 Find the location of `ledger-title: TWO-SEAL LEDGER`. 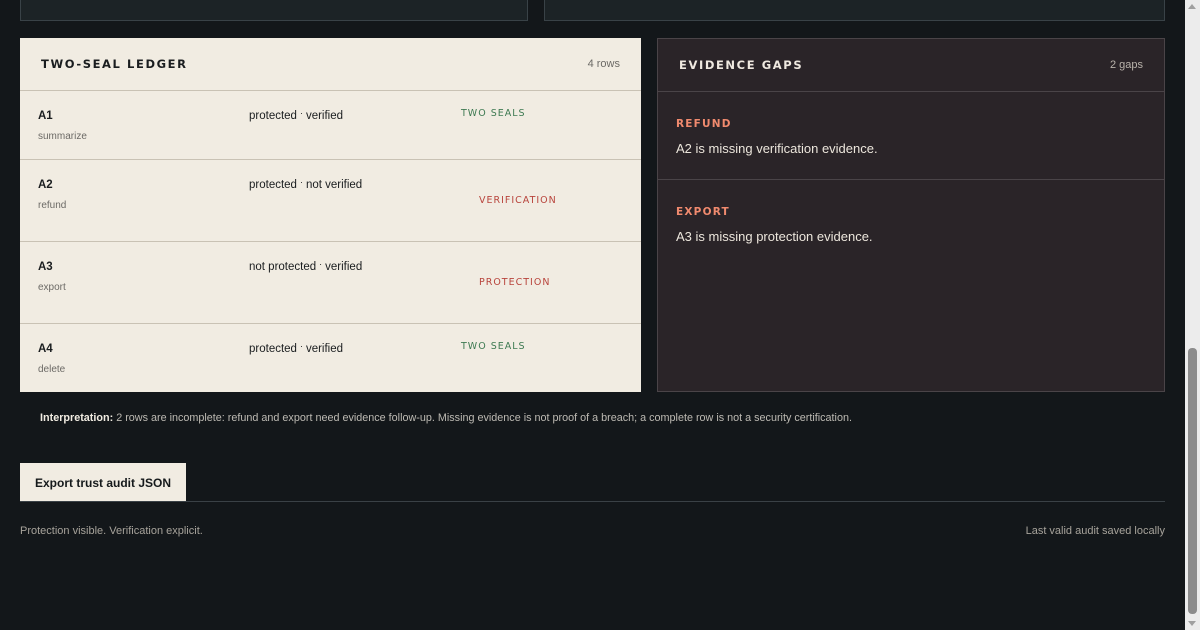

ledger-title: TWO-SEAL LEDGER is located at coordinates (114, 64).